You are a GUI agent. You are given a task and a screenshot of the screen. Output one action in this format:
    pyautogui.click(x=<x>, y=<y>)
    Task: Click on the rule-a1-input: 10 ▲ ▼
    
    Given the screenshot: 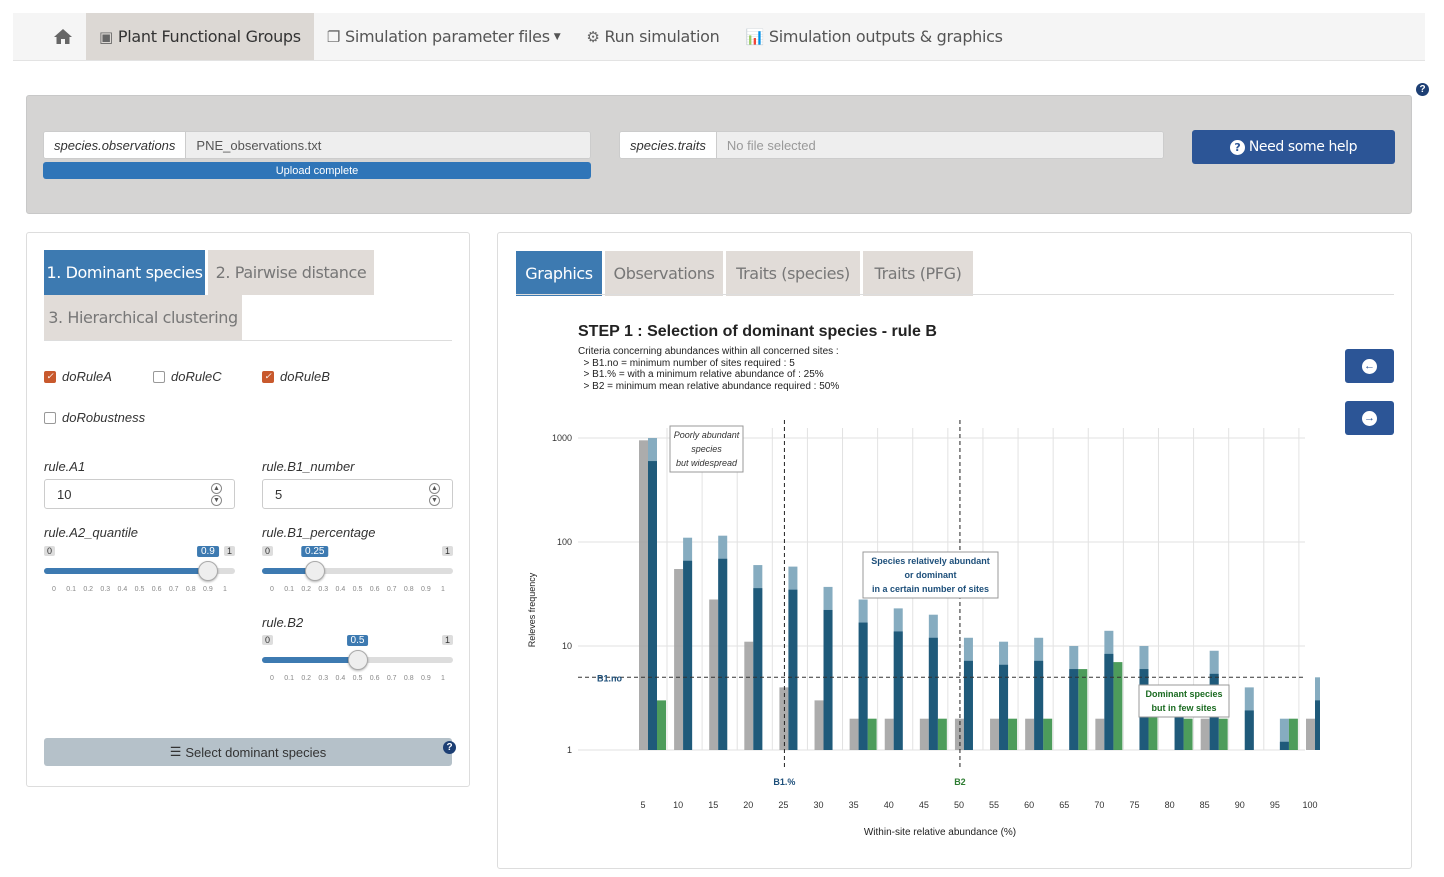 What is the action you would take?
    pyautogui.click(x=139, y=494)
    